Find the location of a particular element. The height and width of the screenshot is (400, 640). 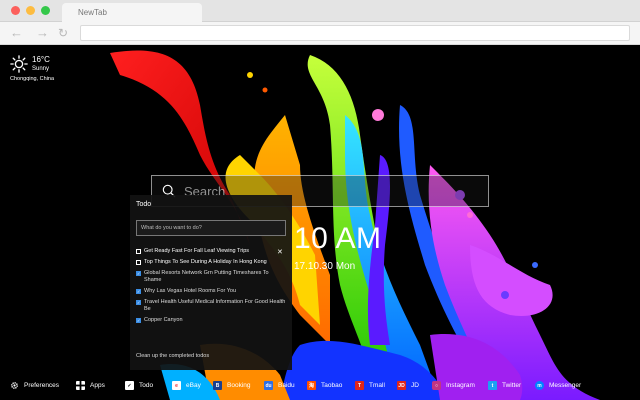

instagram-label: Instagram is located at coordinates (460, 385).